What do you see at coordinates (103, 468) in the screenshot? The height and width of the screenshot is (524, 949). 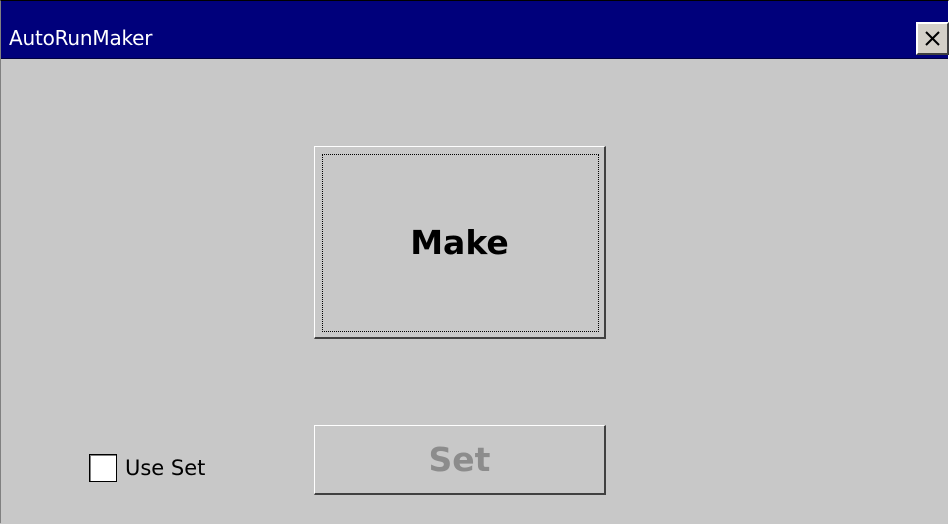 I see `use-set-checkbox` at bounding box center [103, 468].